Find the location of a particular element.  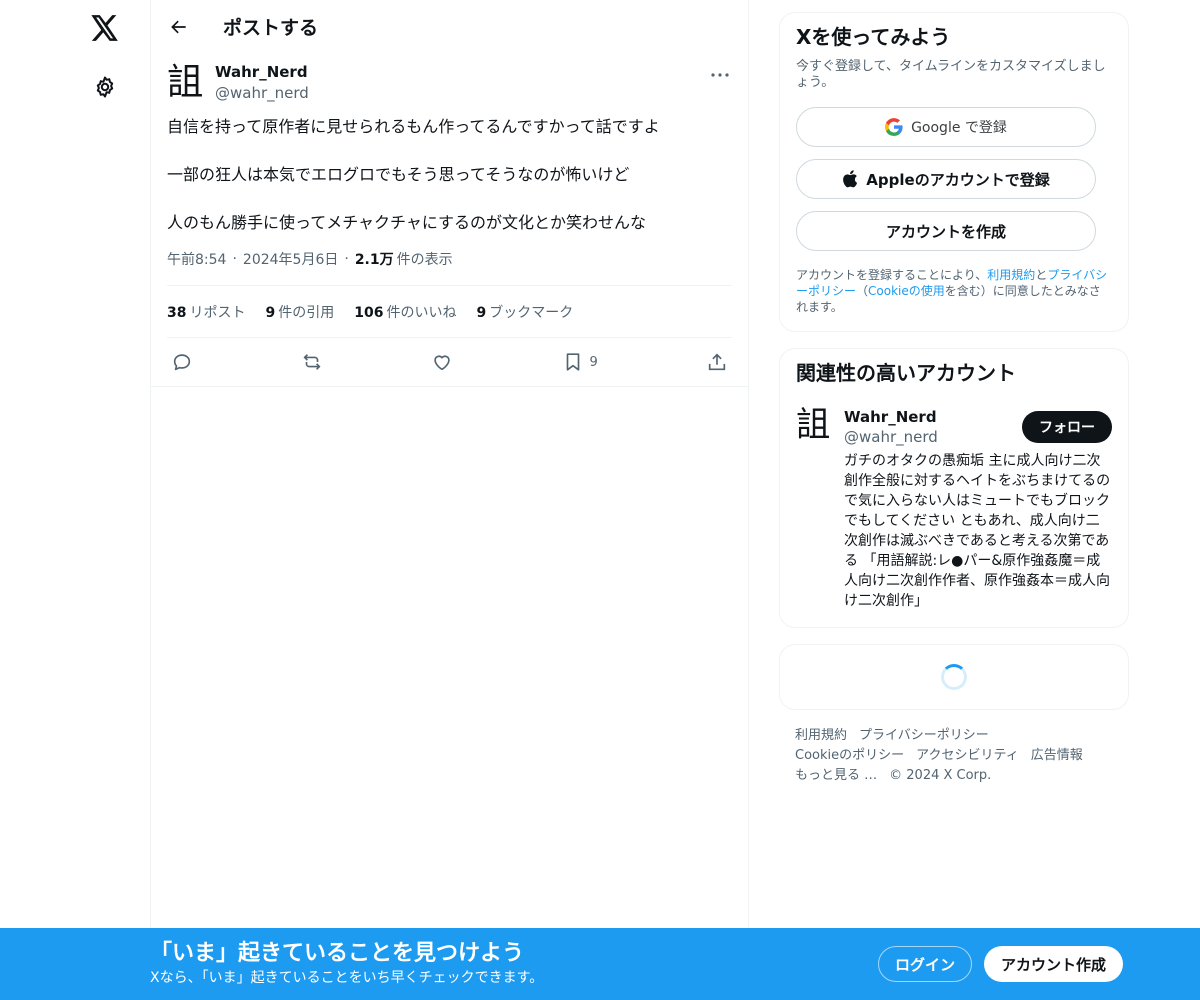

create-account-button: アカウントを作成 is located at coordinates (946, 231).